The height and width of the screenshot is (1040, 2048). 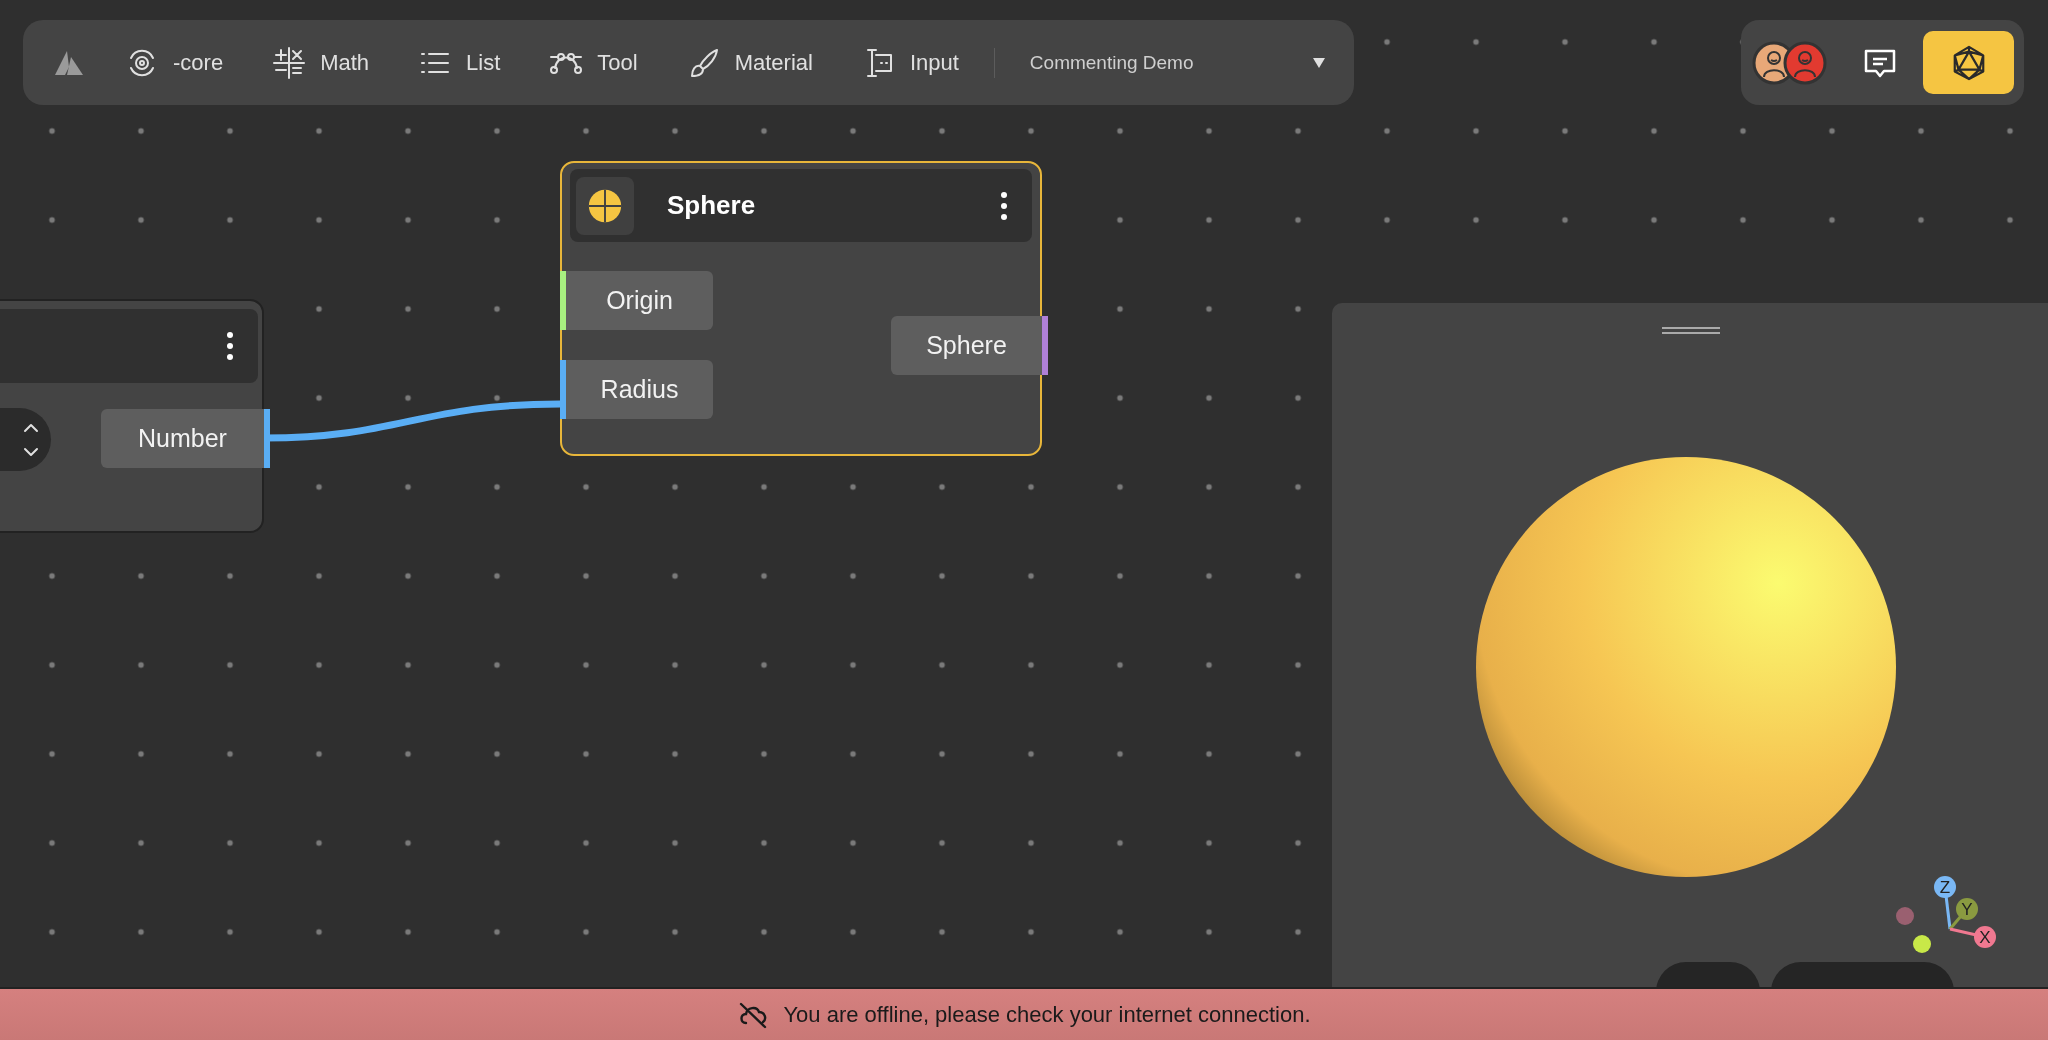 What do you see at coordinates (1047, 1014) in the screenshot?
I see `offline-message: You are offline, please check your internet connection.` at bounding box center [1047, 1014].